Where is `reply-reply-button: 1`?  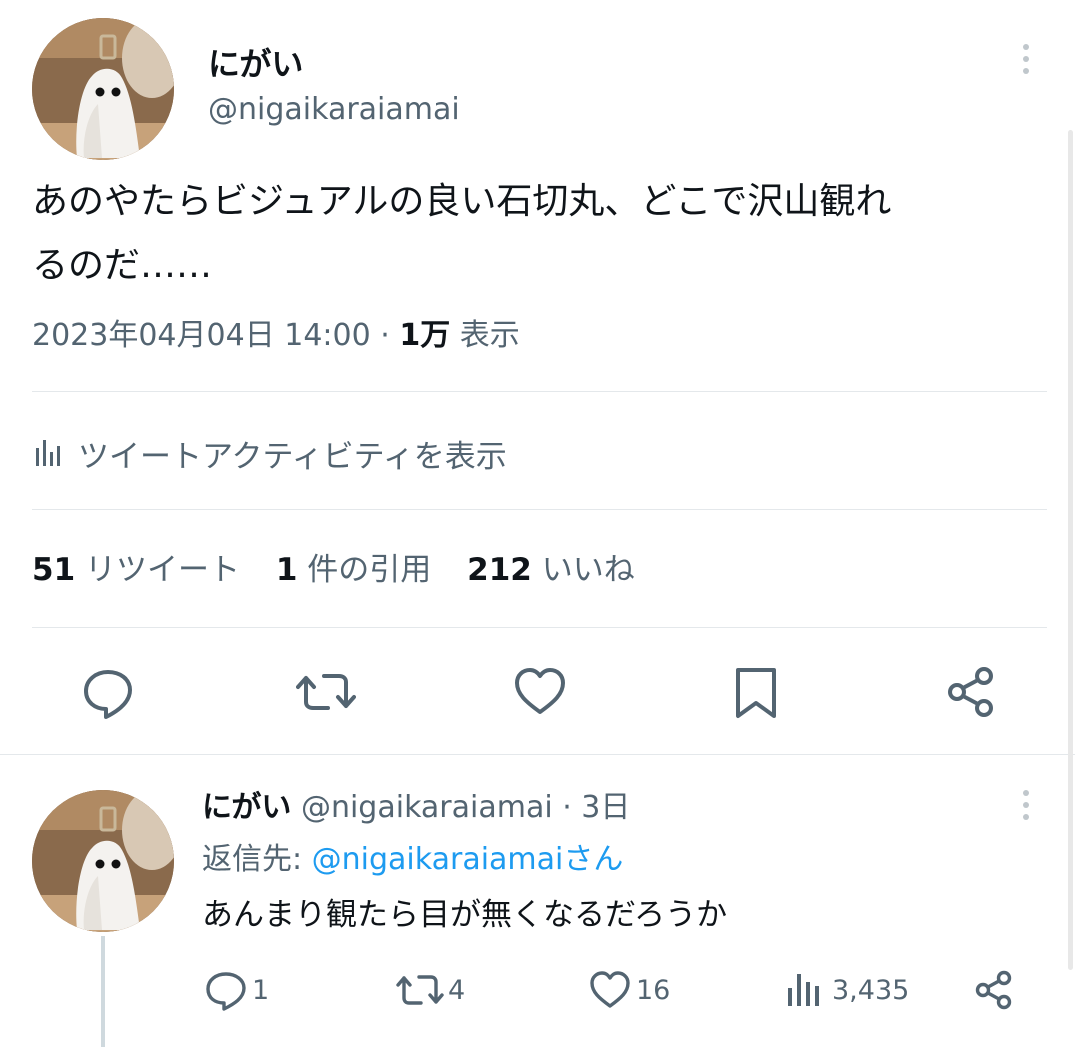
reply-reply-button: 1 is located at coordinates (236, 990).